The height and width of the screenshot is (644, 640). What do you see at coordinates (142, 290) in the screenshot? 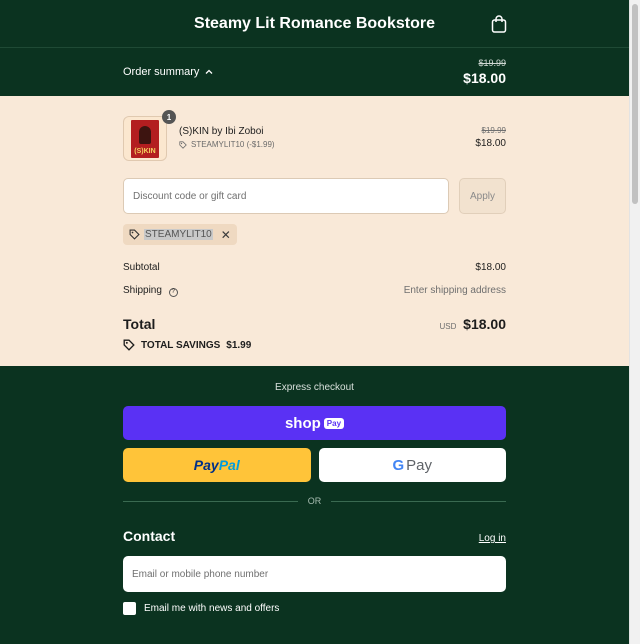
I see `shipping-label: Shipping` at bounding box center [142, 290].